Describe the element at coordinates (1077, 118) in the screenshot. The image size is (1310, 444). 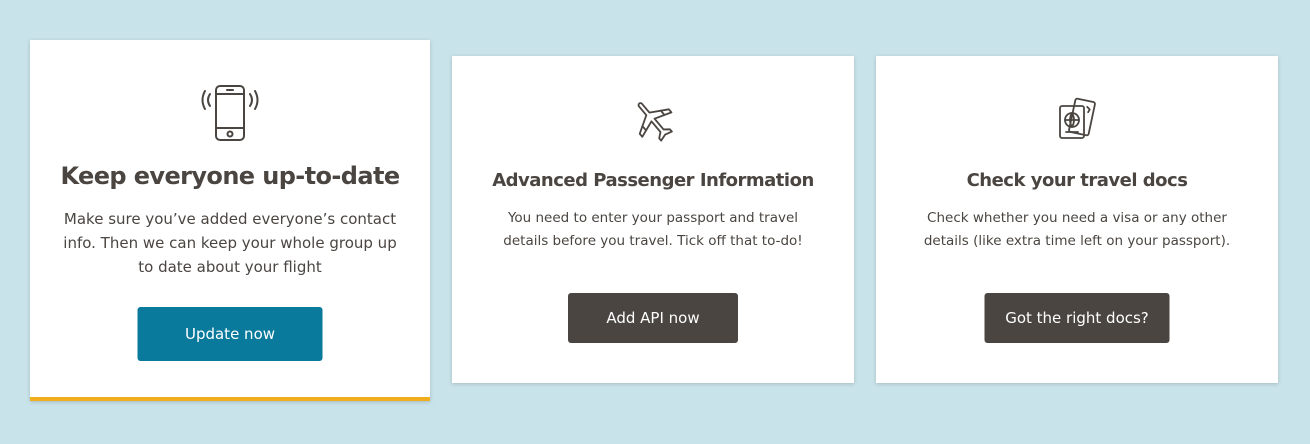
I see `passport-icon` at that location.